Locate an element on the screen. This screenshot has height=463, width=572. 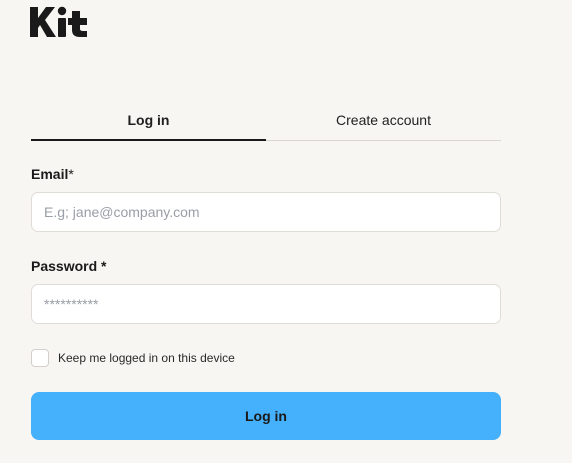
kit-logo is located at coordinates (66, 22).